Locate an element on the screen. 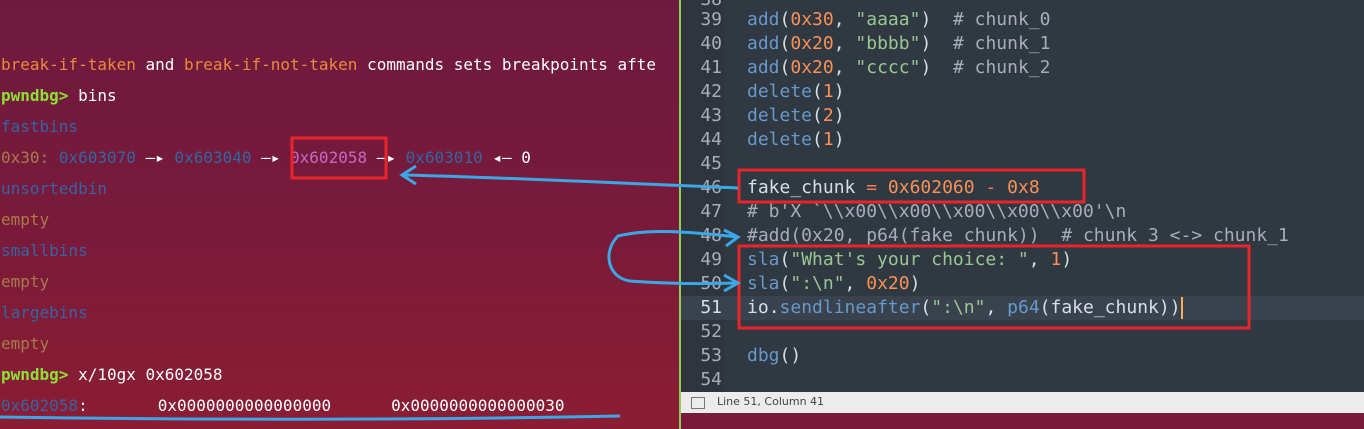  line-number: 44 is located at coordinates (711, 139).